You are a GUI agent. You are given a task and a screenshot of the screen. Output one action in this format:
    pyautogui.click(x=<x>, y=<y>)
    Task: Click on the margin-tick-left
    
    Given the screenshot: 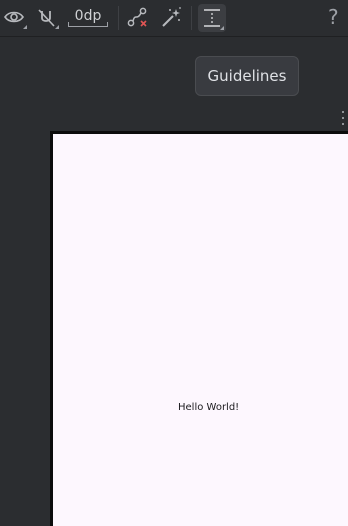 What is the action you would take?
    pyautogui.click(x=68, y=24)
    